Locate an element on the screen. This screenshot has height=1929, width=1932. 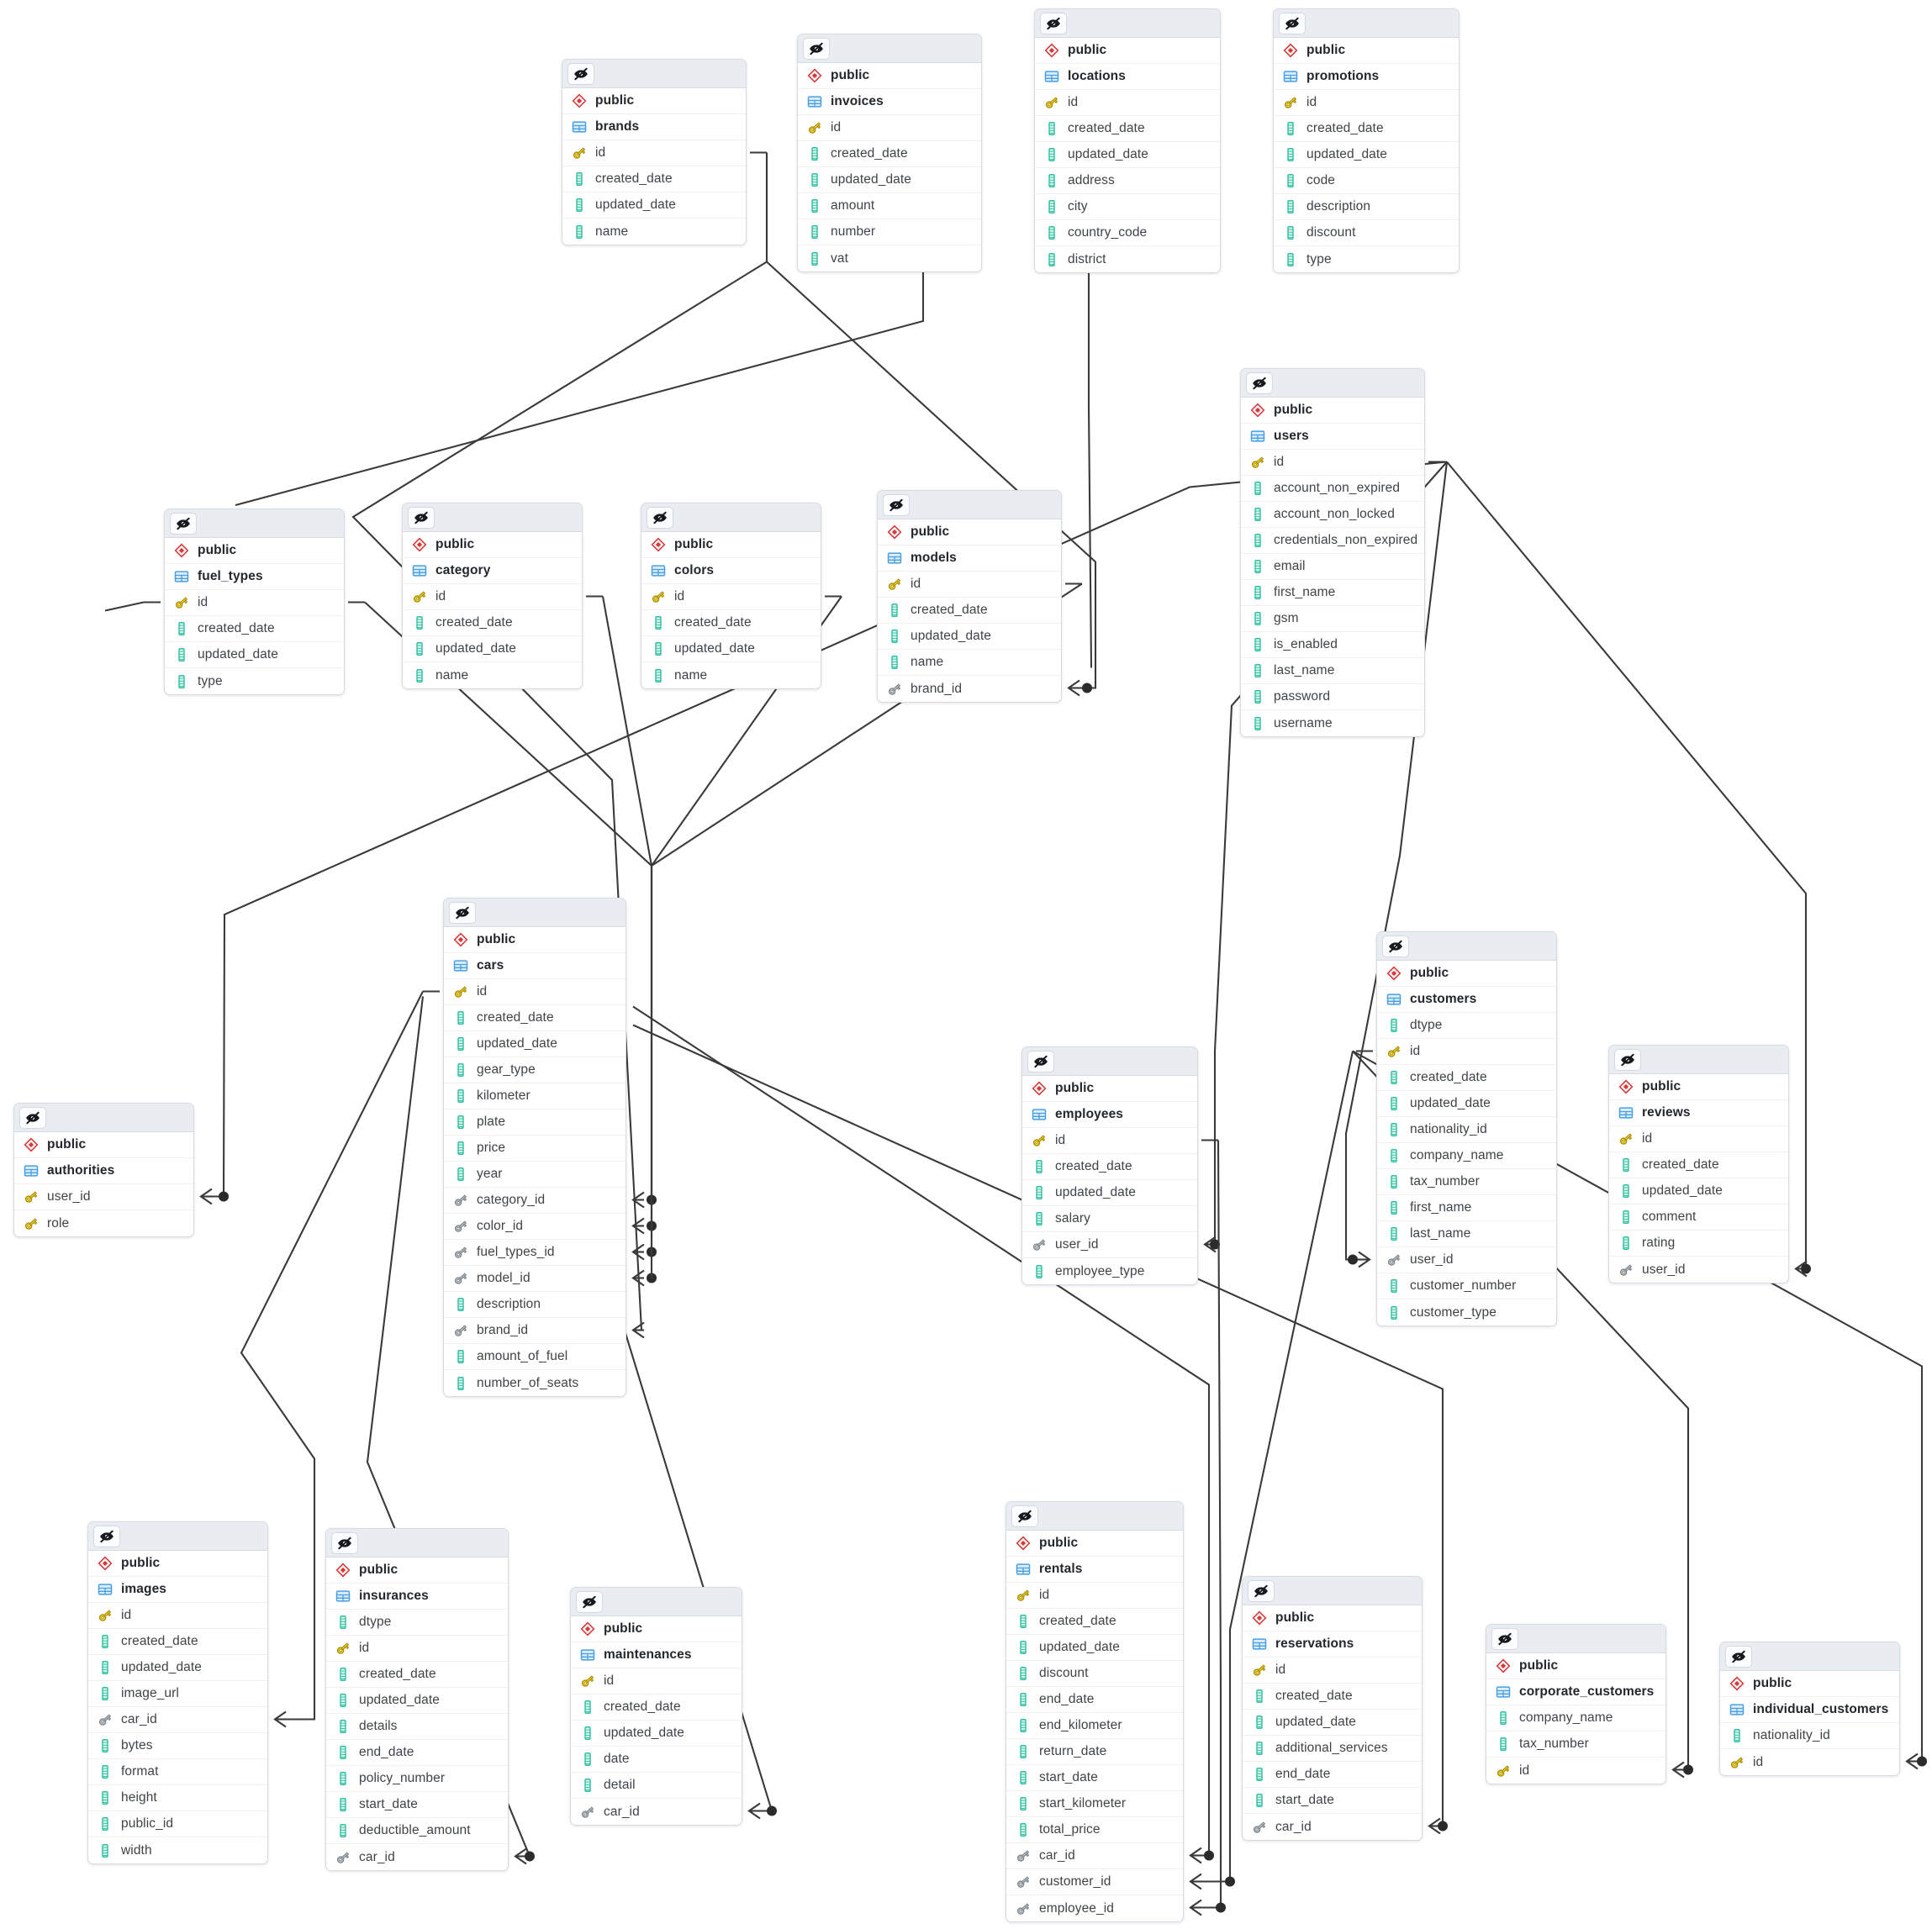
schema-row-employees: public is located at coordinates (1109, 1089).